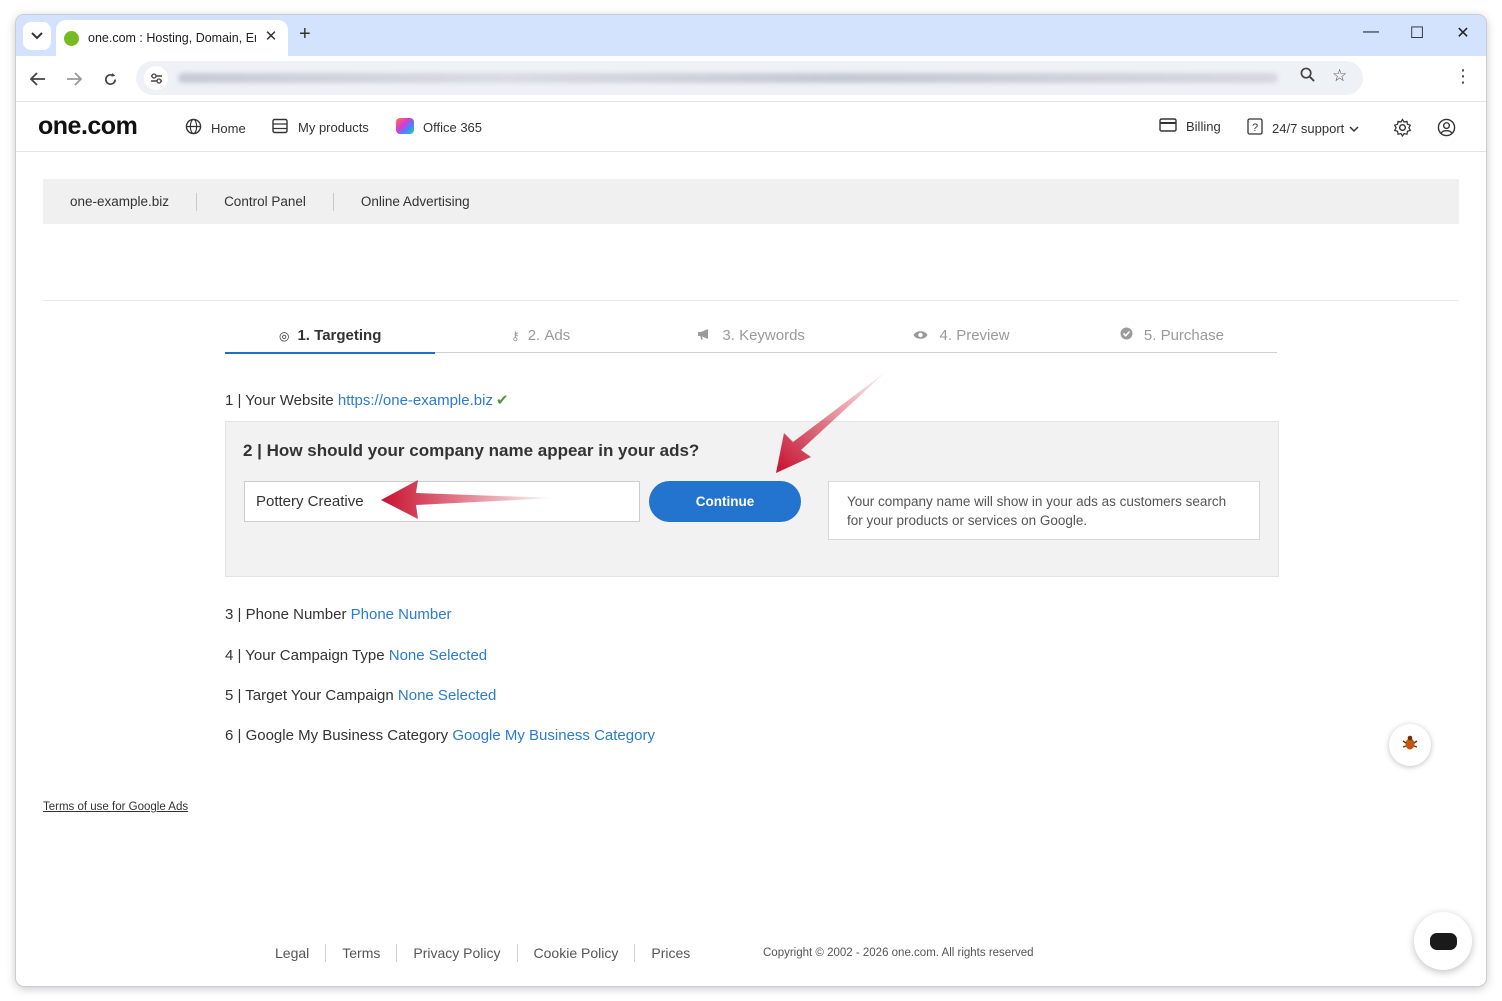 Image resolution: width=1502 pixels, height=1001 pixels. What do you see at coordinates (88, 126) in the screenshot?
I see `one-com-logo: one.com` at bounding box center [88, 126].